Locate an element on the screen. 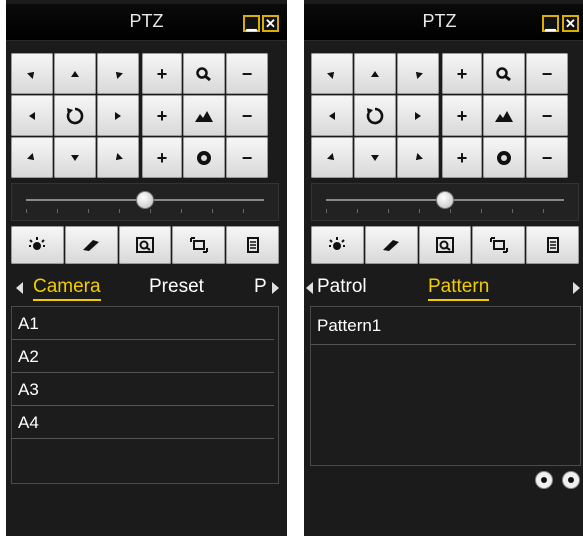 The image size is (583, 536). list-item: A1 is located at coordinates (143, 323).